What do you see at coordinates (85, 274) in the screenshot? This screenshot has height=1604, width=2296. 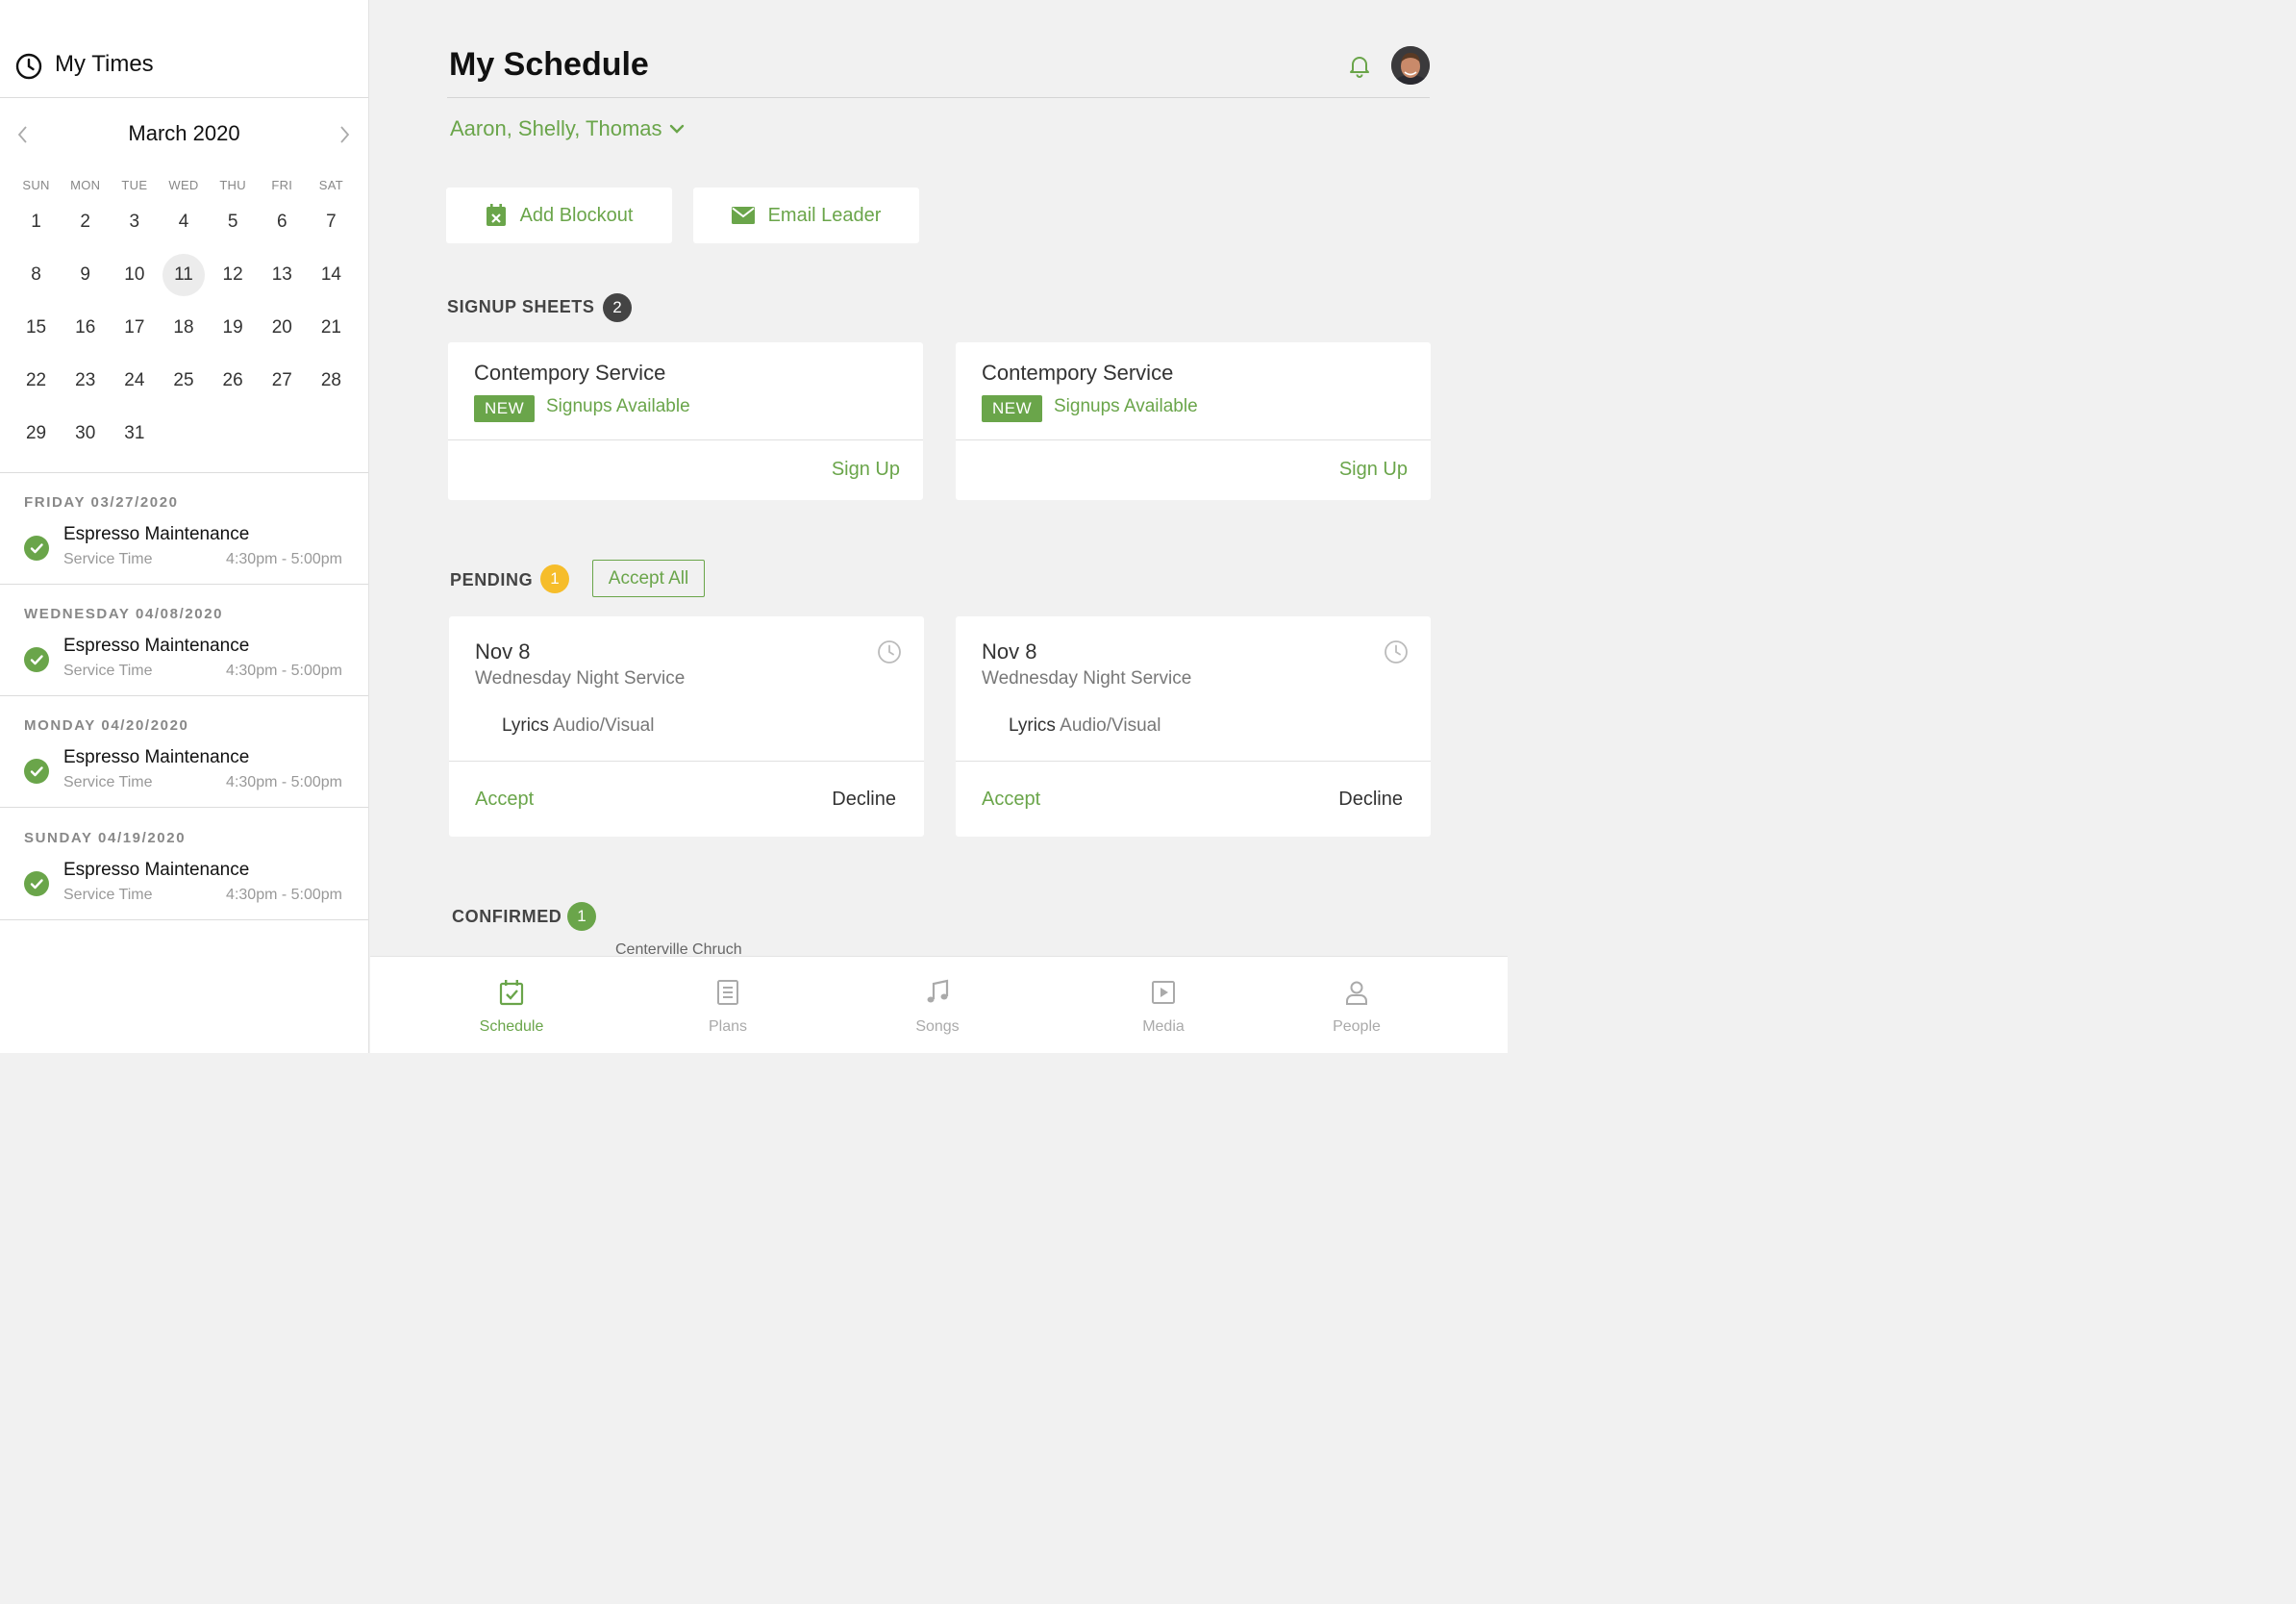 I see `calendar-day: 9` at bounding box center [85, 274].